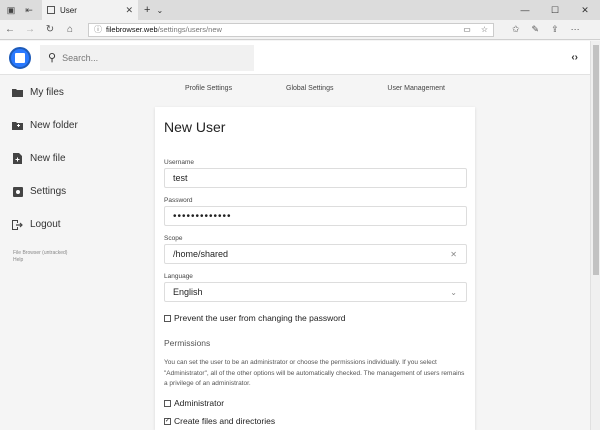 The image size is (600, 430). What do you see at coordinates (11, 10) in the screenshot?
I see `tab-actions-icon: ▣` at bounding box center [11, 10].